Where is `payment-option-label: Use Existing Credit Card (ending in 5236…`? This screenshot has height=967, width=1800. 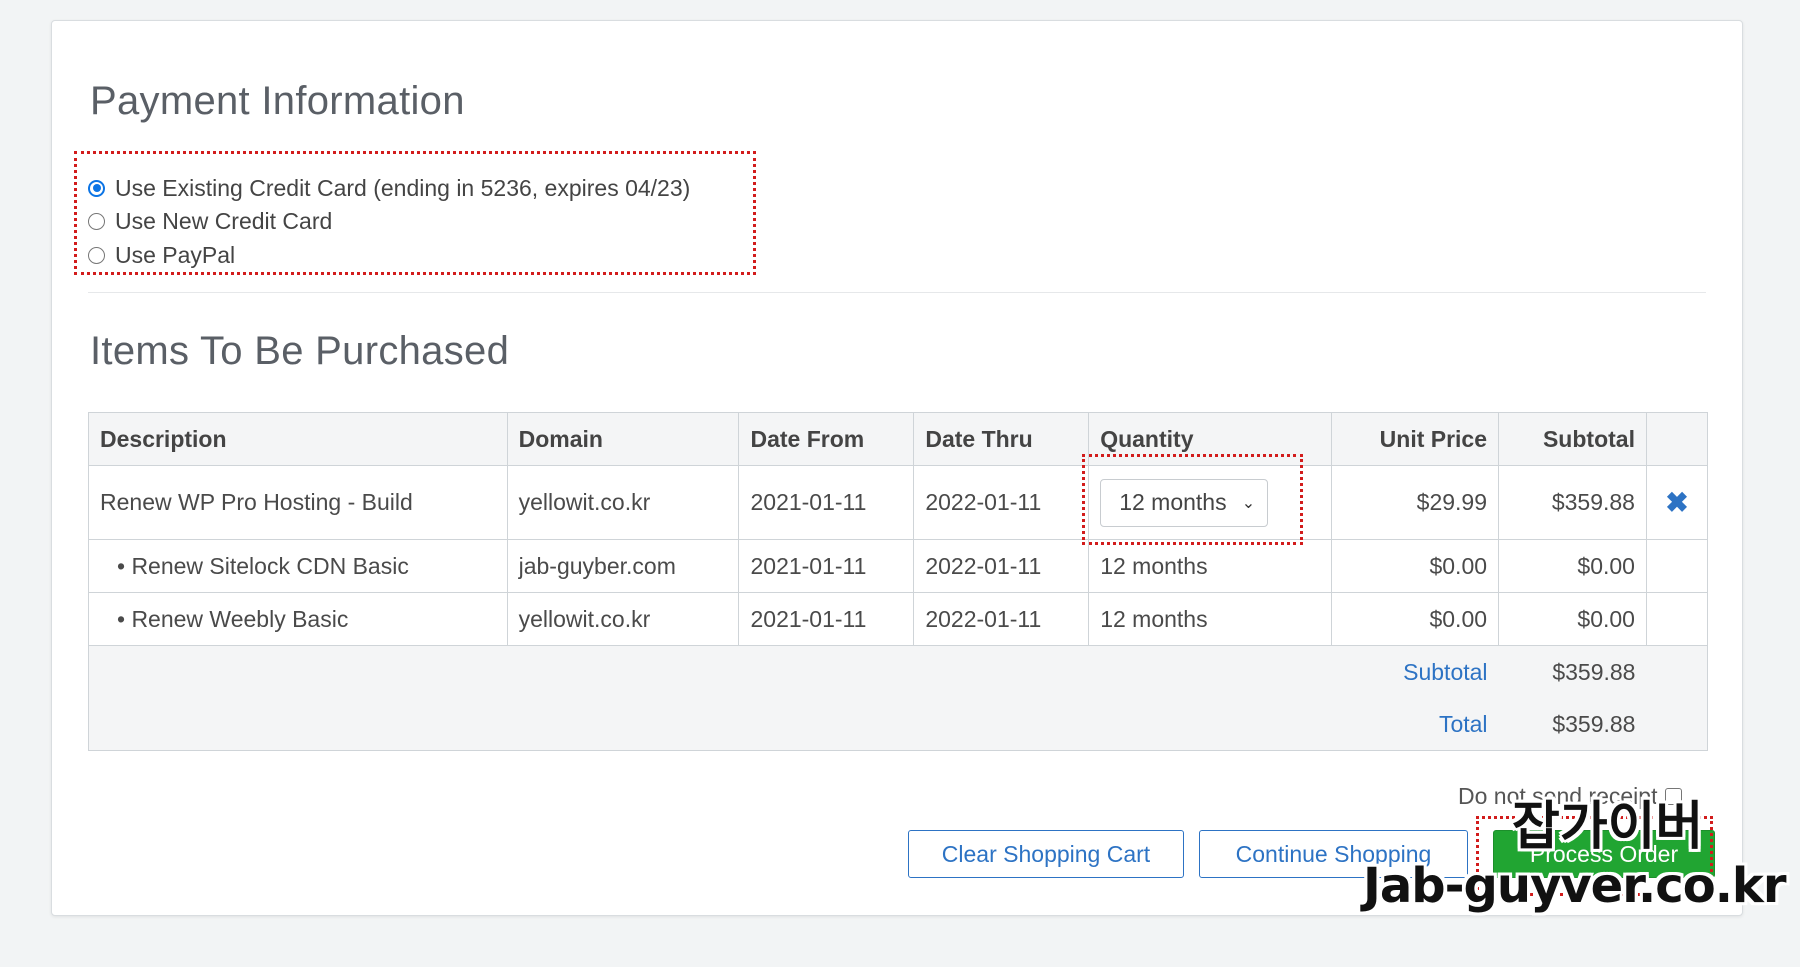 payment-option-label: Use Existing Credit Card (ending in 5236… is located at coordinates (403, 187).